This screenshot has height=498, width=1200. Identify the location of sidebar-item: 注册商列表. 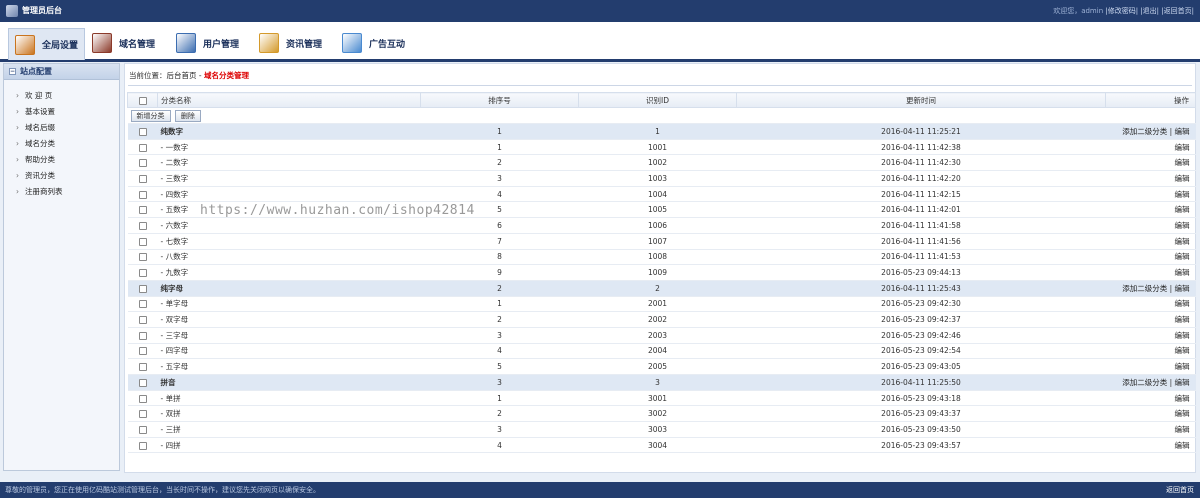
(67, 192).